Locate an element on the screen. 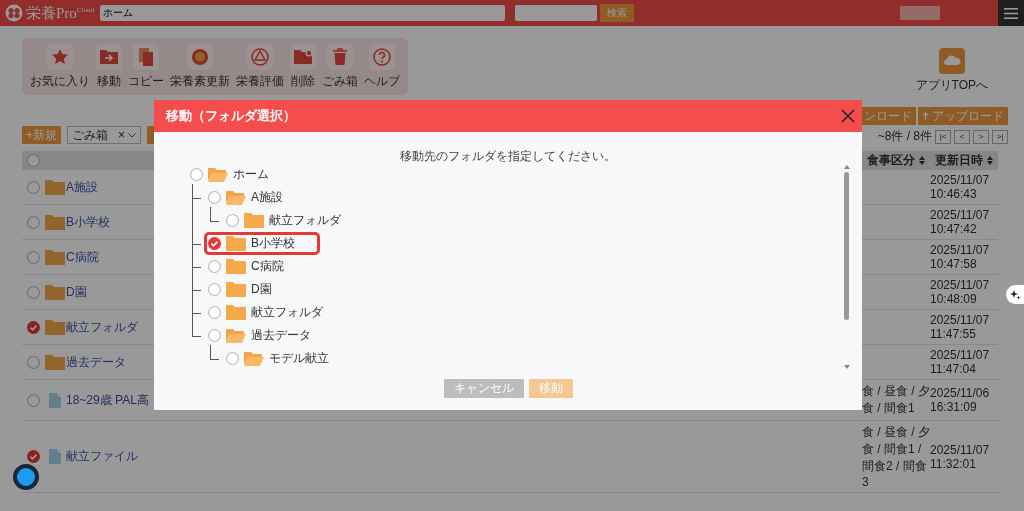 Image resolution: width=1024 pixels, height=511 pixels. file-link: C病院 is located at coordinates (82, 257).